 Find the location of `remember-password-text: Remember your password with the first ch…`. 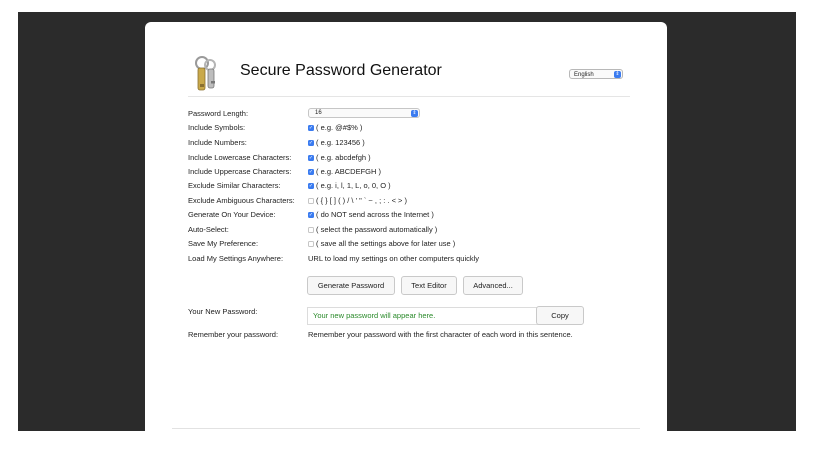

remember-password-text: Remember your password with the first ch… is located at coordinates (440, 334).